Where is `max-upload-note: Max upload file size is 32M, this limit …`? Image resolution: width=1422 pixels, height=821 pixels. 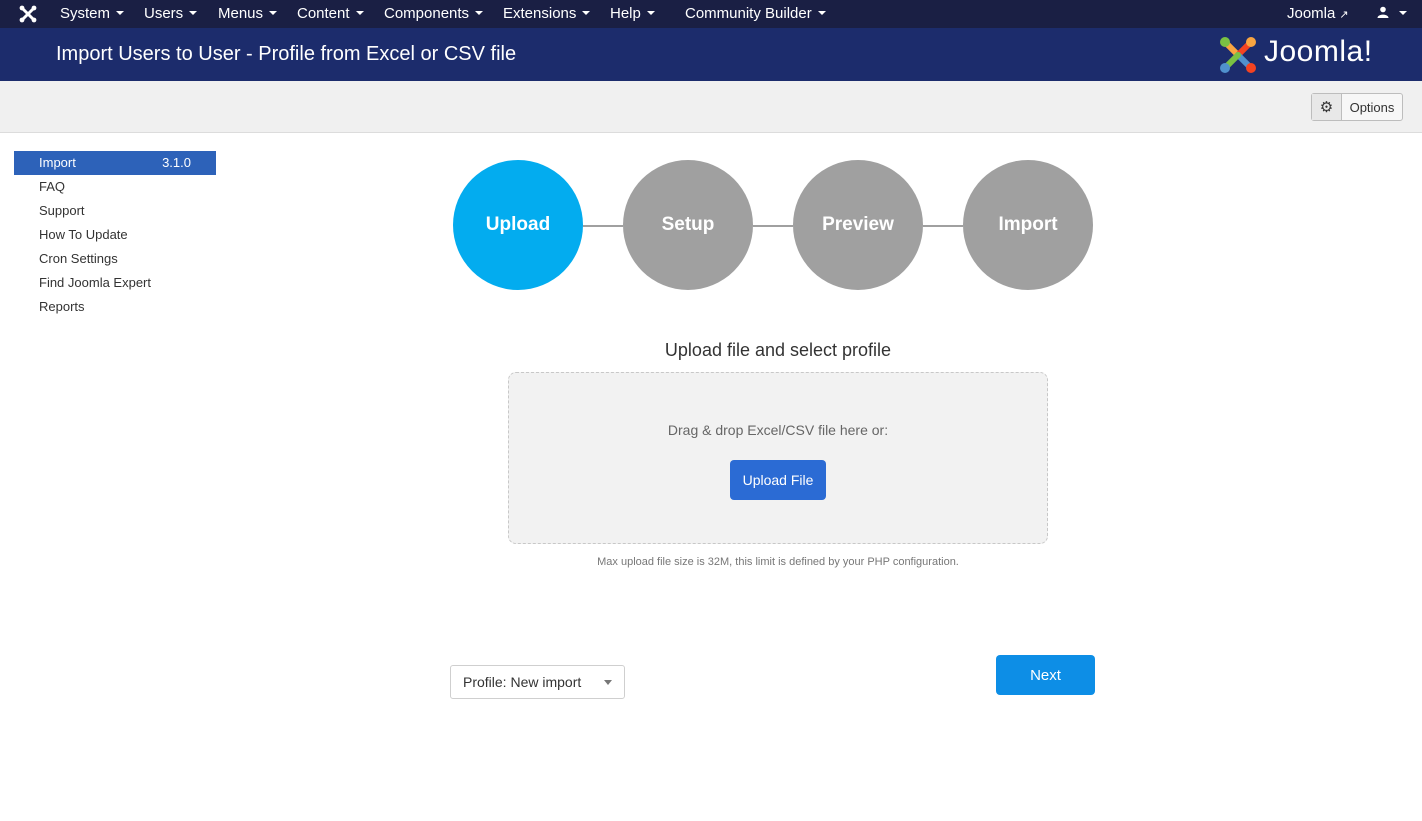 max-upload-note: Max upload file size is 32M, this limit … is located at coordinates (778, 562).